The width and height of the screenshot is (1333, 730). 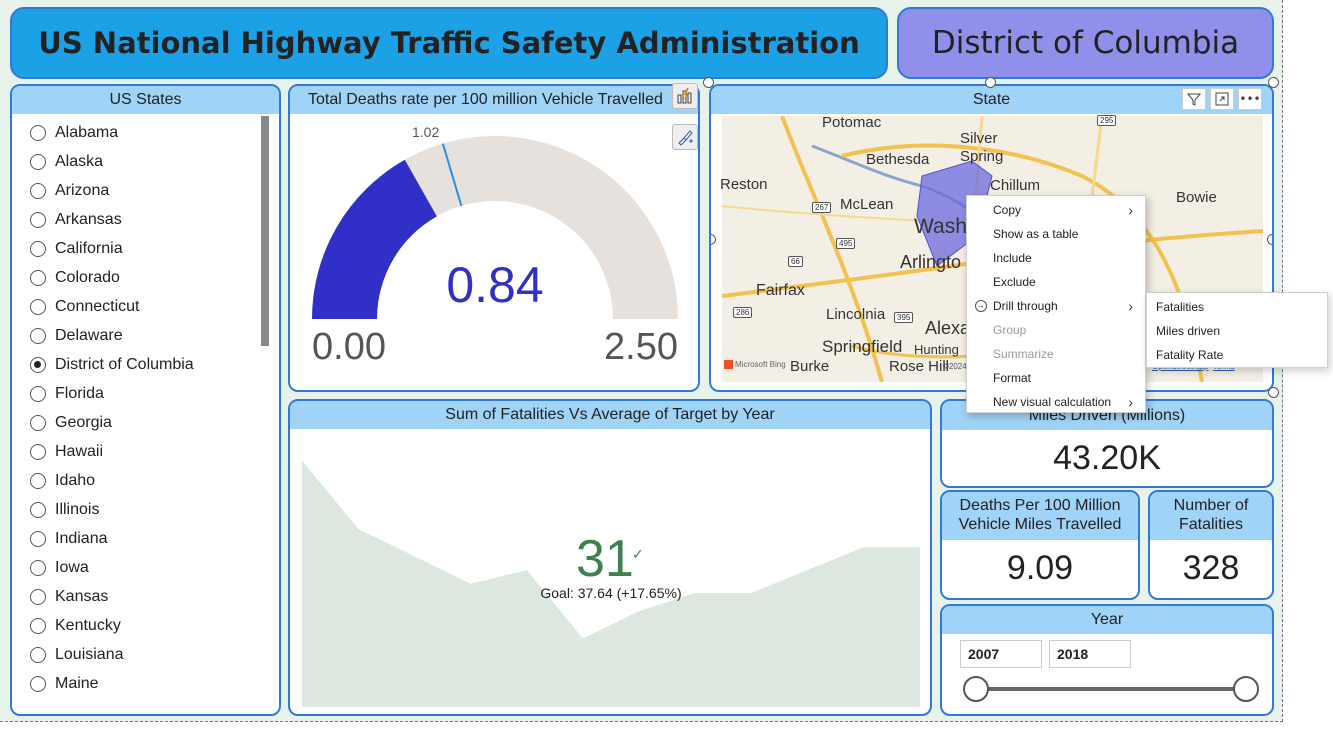 I want to click on state-option-label: Georgia, so click(x=83, y=422).